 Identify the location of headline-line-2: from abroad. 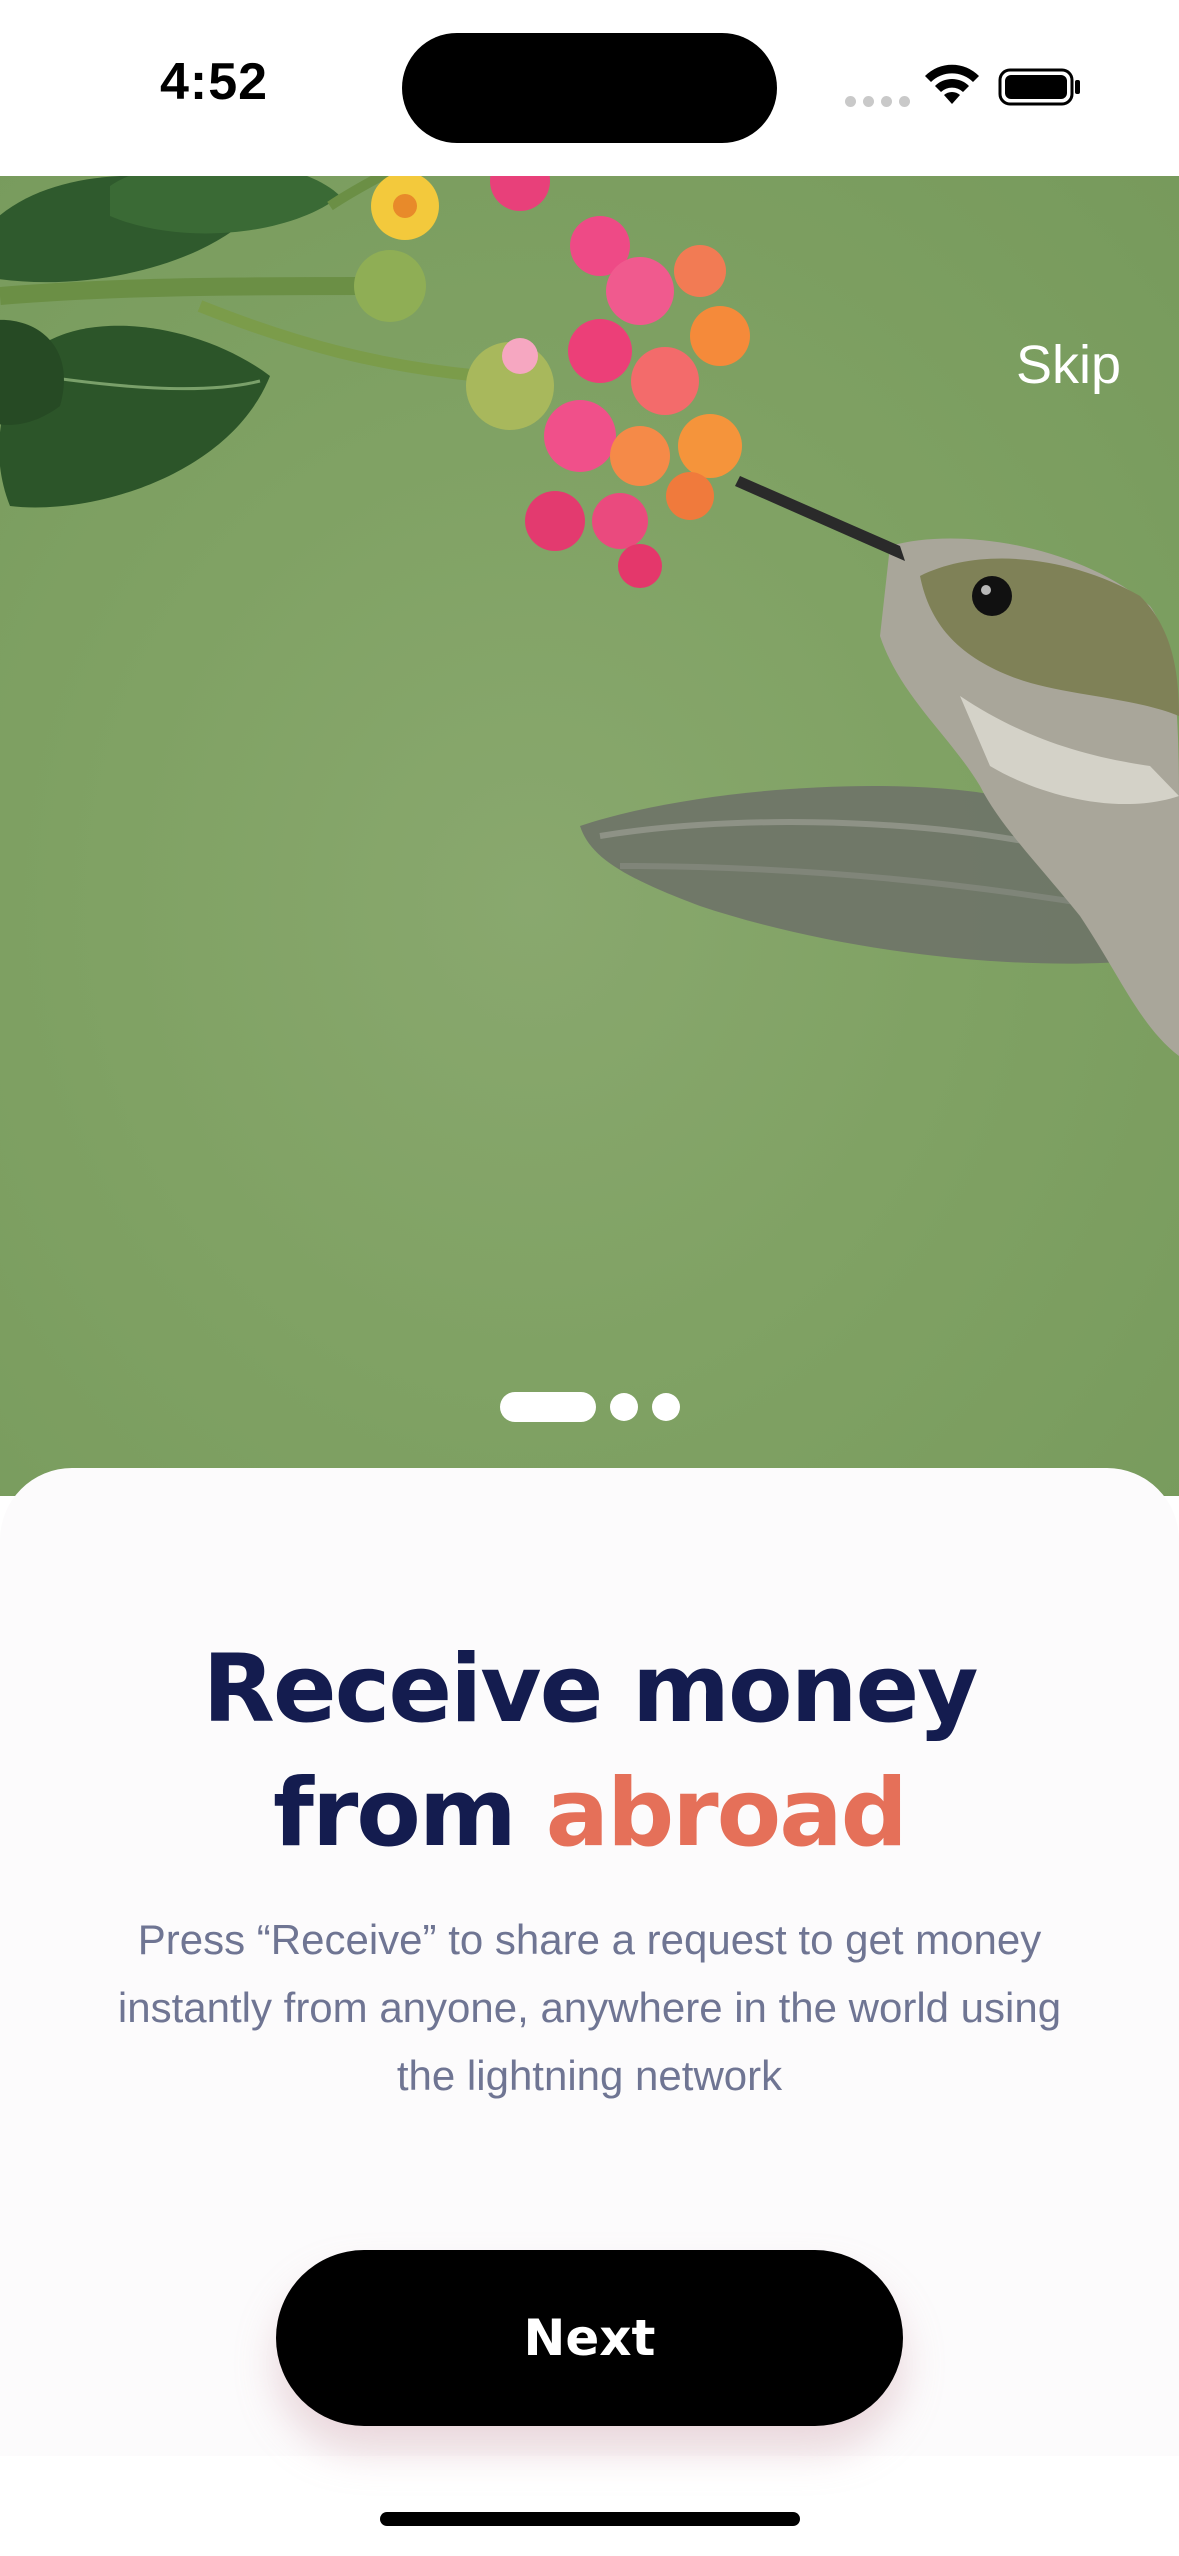
(589, 1814).